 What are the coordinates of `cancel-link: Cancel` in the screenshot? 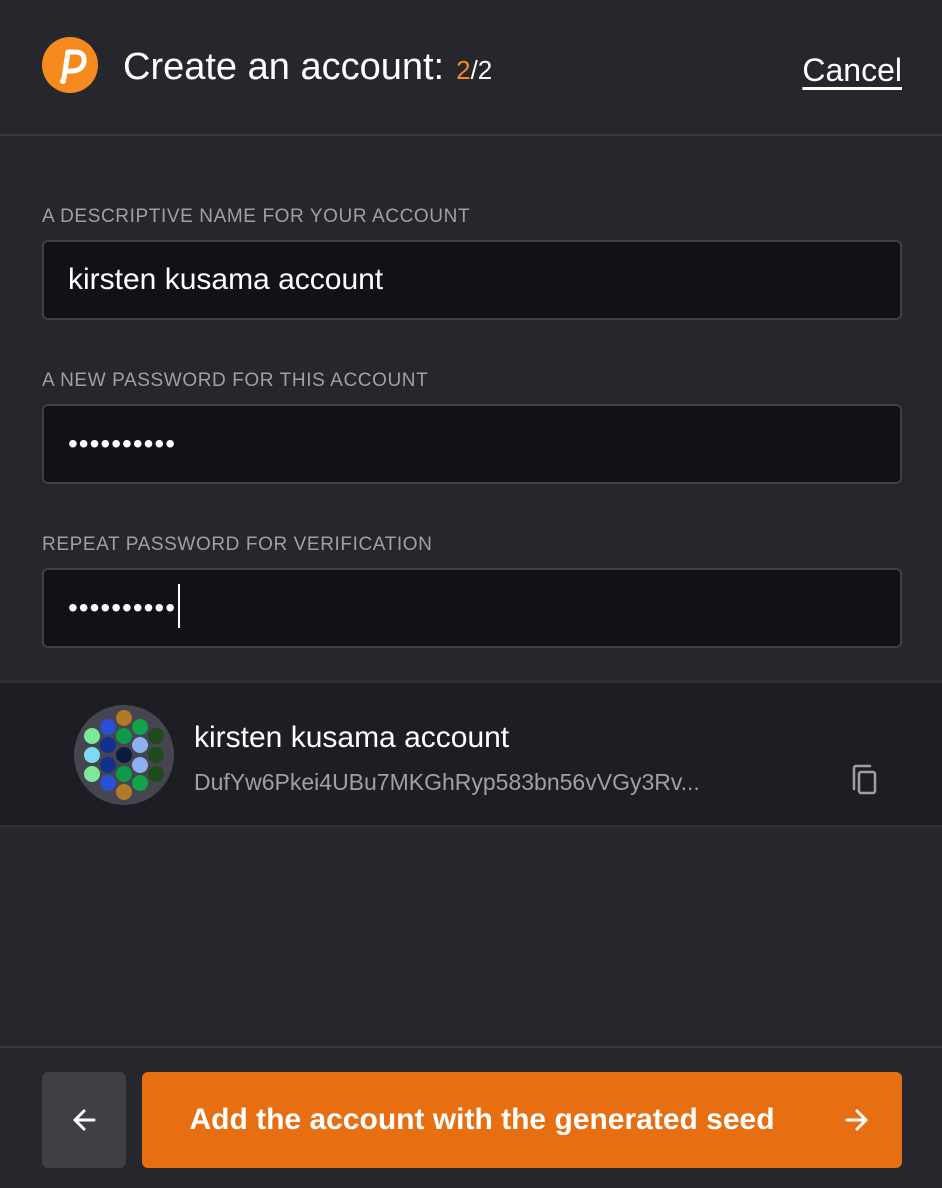 It's located at (852, 70).